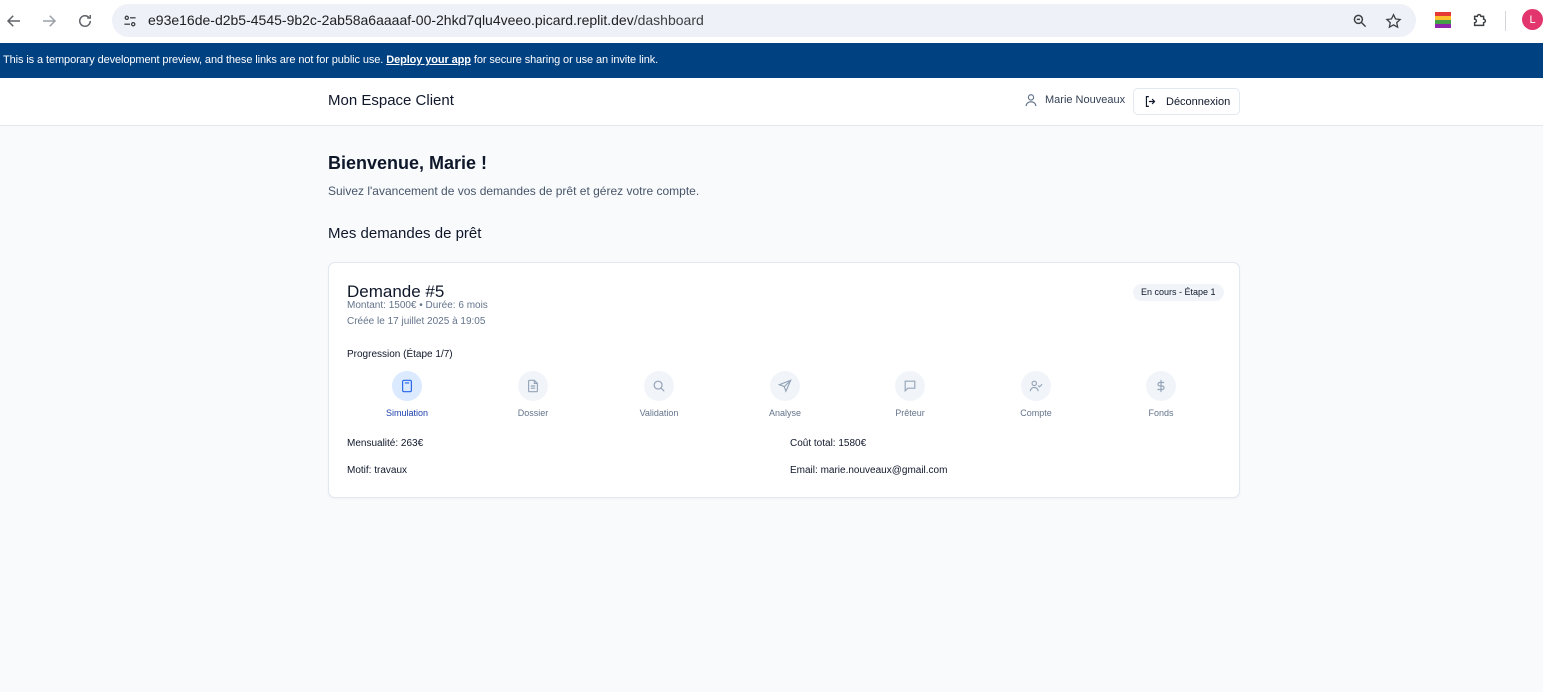  I want to click on step-label: Fonds, so click(1161, 413).